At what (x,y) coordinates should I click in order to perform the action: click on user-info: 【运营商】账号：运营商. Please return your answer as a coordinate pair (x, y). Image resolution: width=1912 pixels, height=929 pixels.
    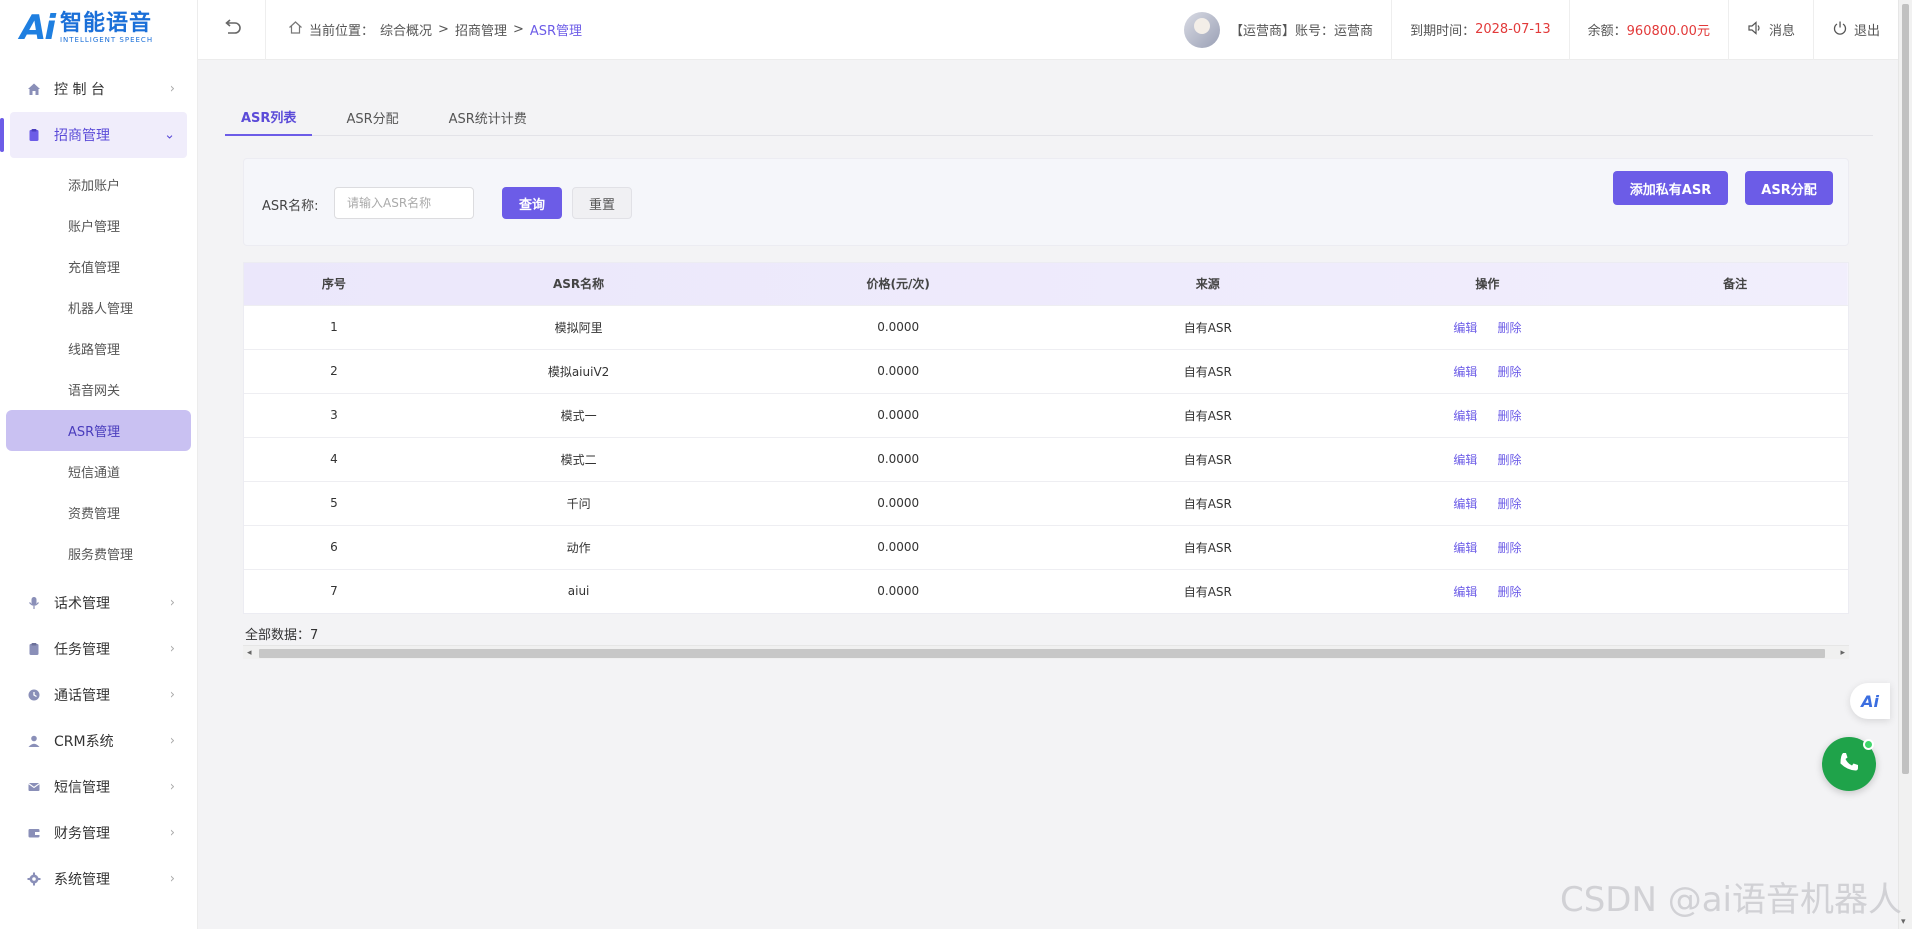
    Looking at the image, I should click on (1287, 30).